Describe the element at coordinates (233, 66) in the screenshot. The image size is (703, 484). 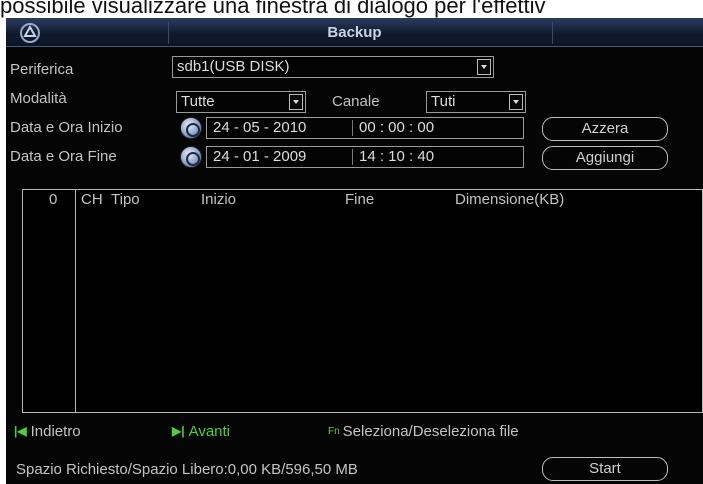
I see `device-select-value: sdb1(USB DISK)` at that location.